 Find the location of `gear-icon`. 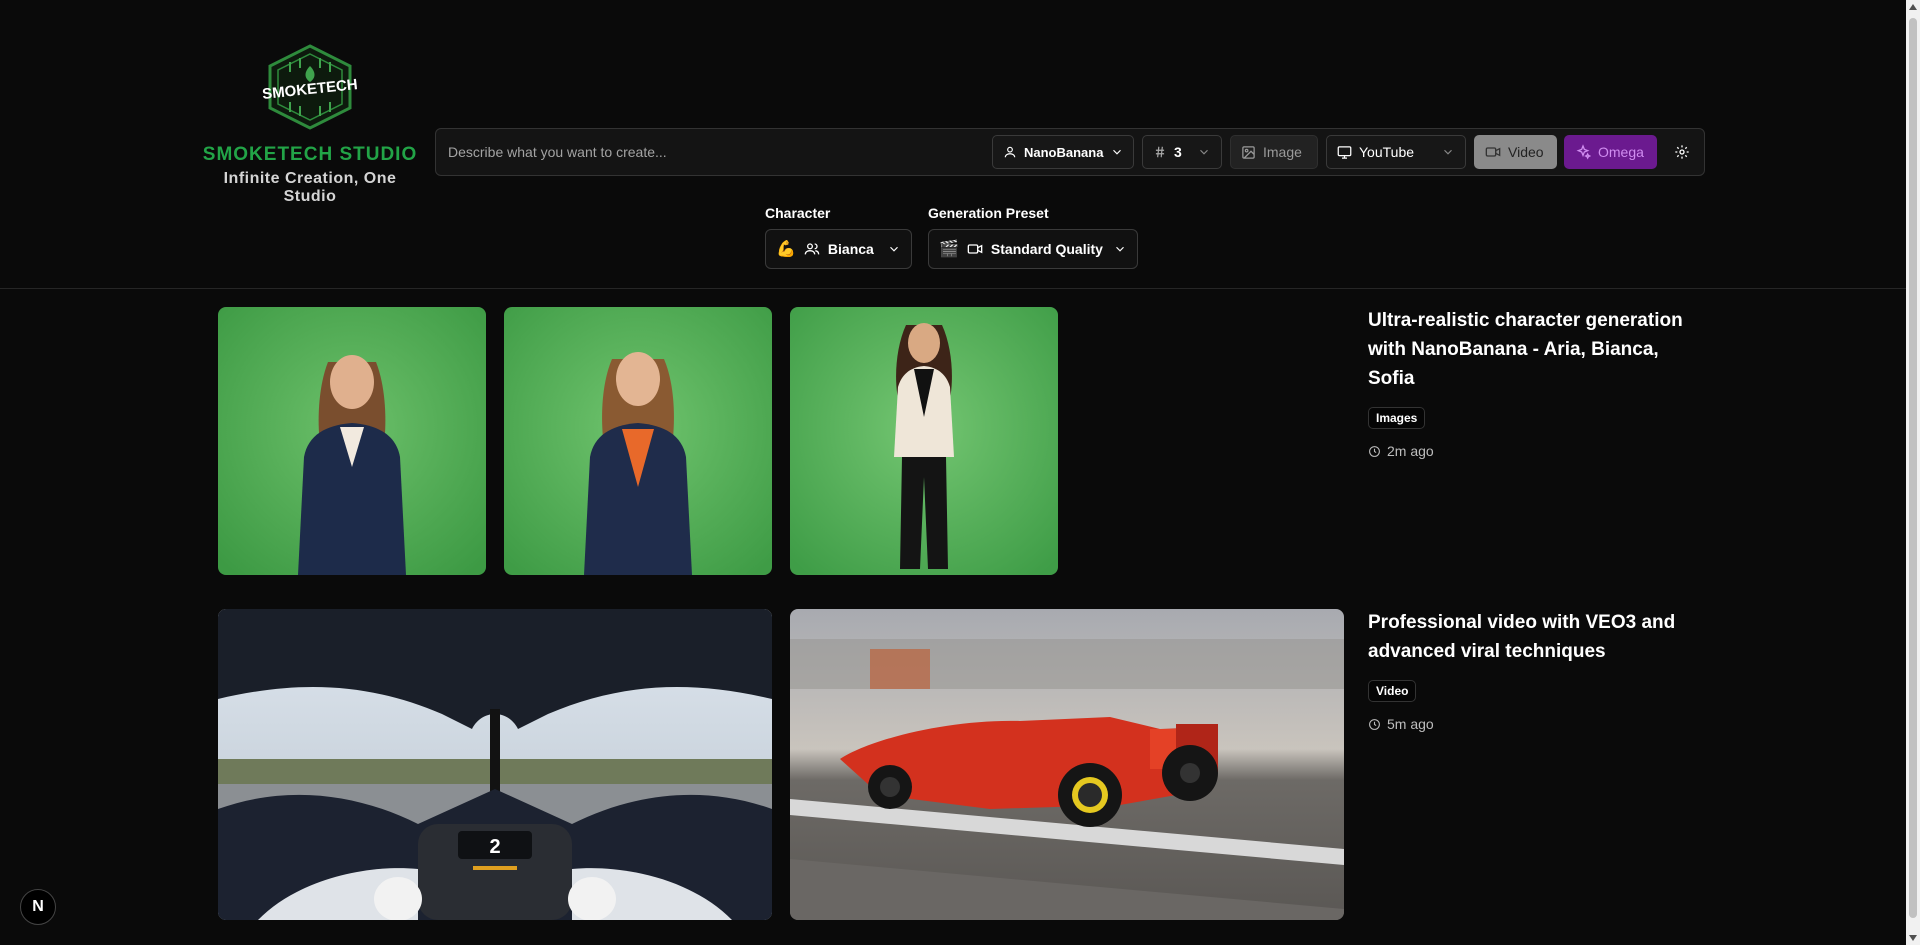

gear-icon is located at coordinates (1682, 152).